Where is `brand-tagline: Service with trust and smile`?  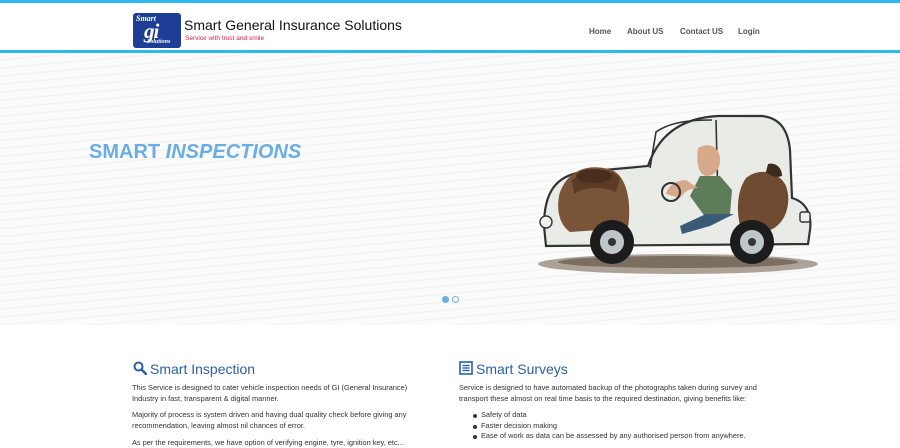 brand-tagline: Service with trust and smile is located at coordinates (225, 38).